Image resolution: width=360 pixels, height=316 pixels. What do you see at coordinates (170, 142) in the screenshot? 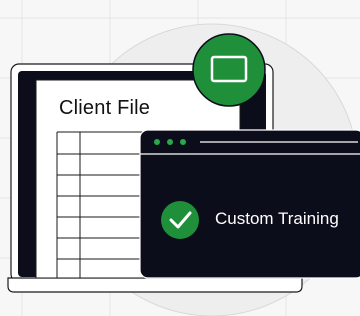
I see `window-dots-icon` at bounding box center [170, 142].